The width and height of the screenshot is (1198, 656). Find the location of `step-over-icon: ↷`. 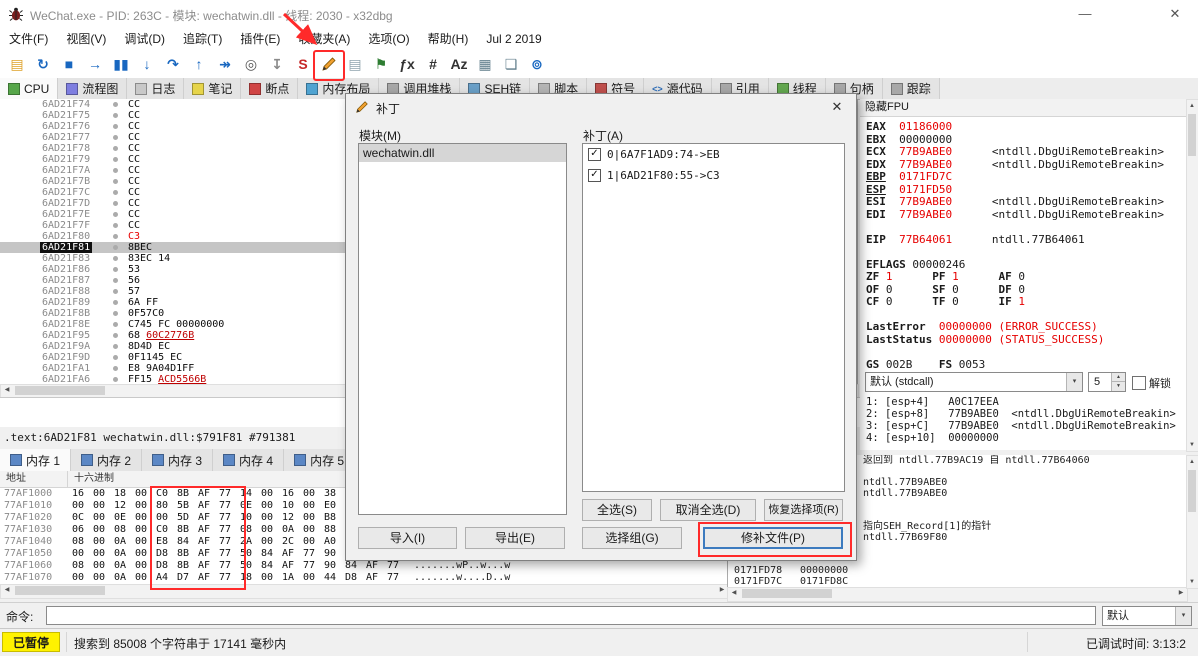

step-over-icon: ↷ is located at coordinates (173, 64).